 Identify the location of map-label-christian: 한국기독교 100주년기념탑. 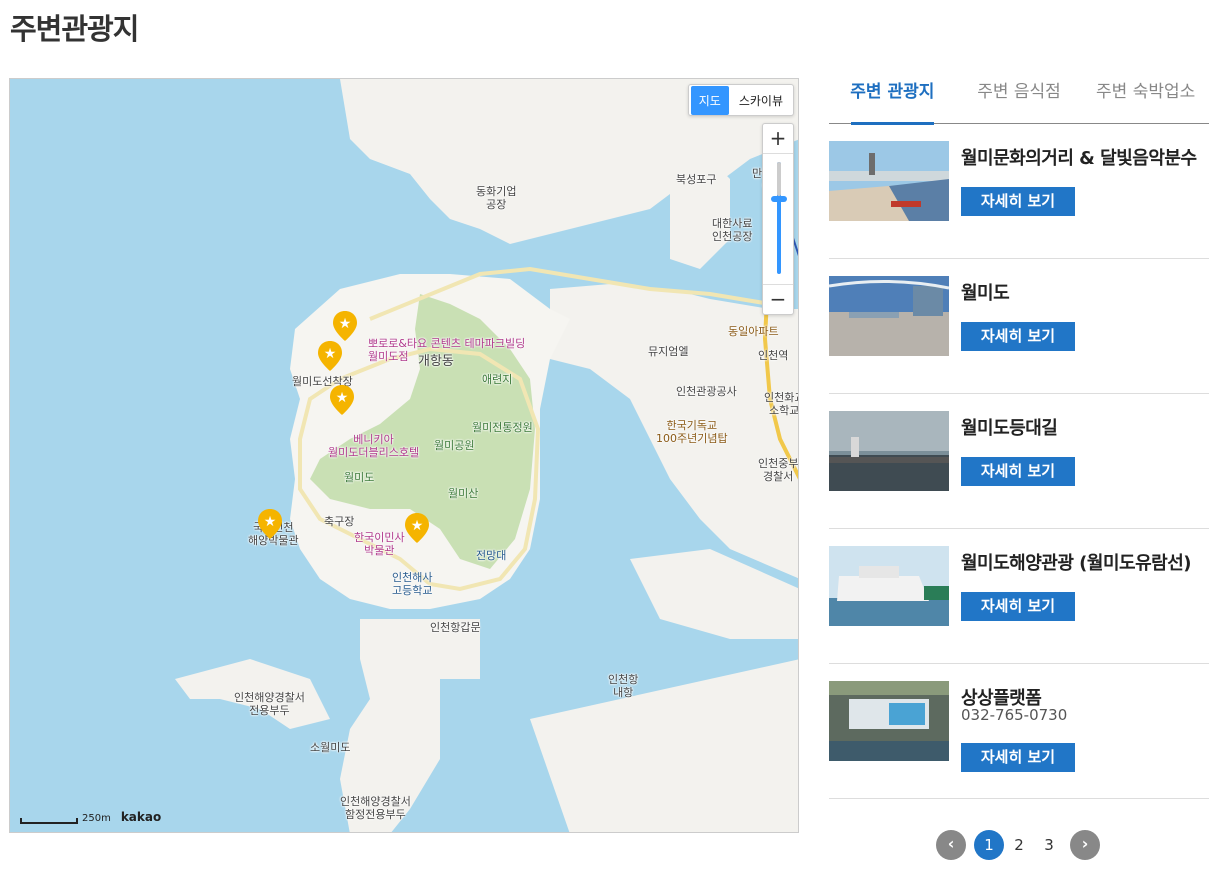
(692, 432).